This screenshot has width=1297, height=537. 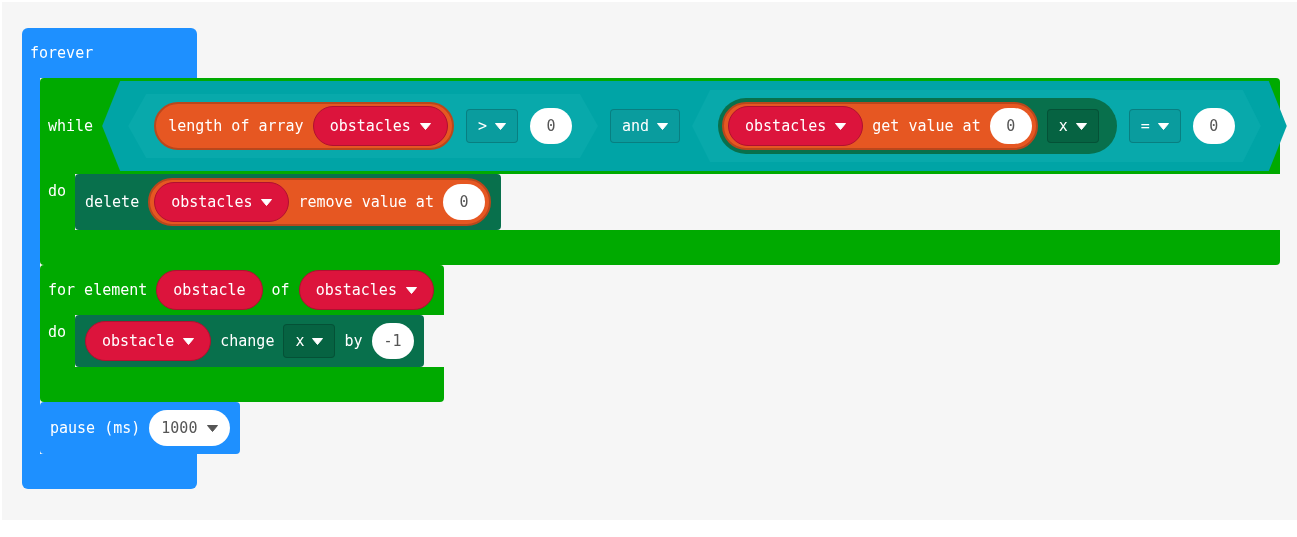 What do you see at coordinates (280, 290) in the screenshot?
I see `block-label: of` at bounding box center [280, 290].